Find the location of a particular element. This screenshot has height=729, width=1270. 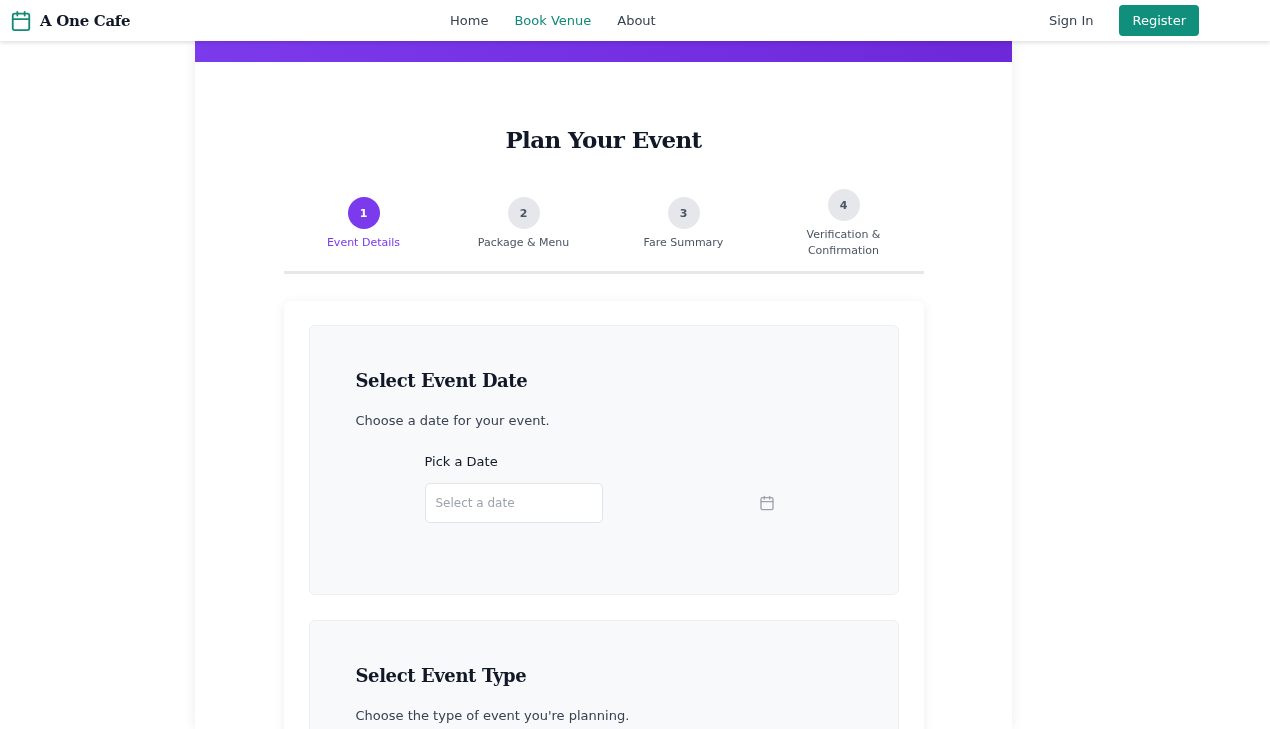

page-title: Plan Your Event is located at coordinates (603, 139).